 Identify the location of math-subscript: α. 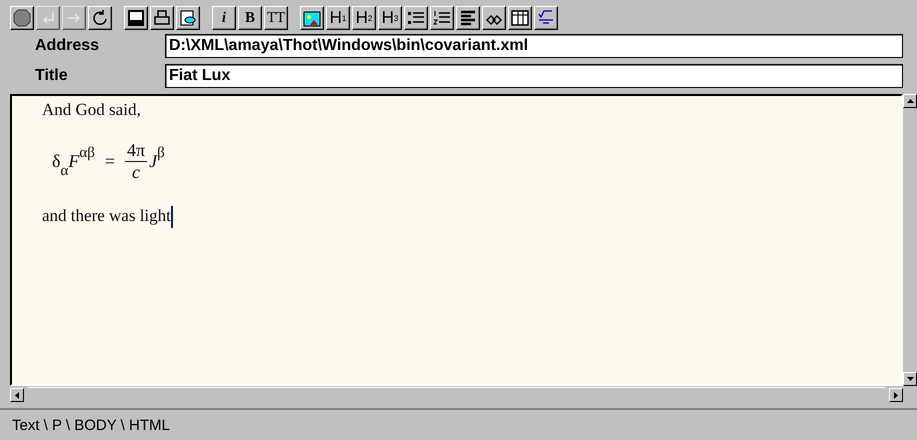
(64, 171).